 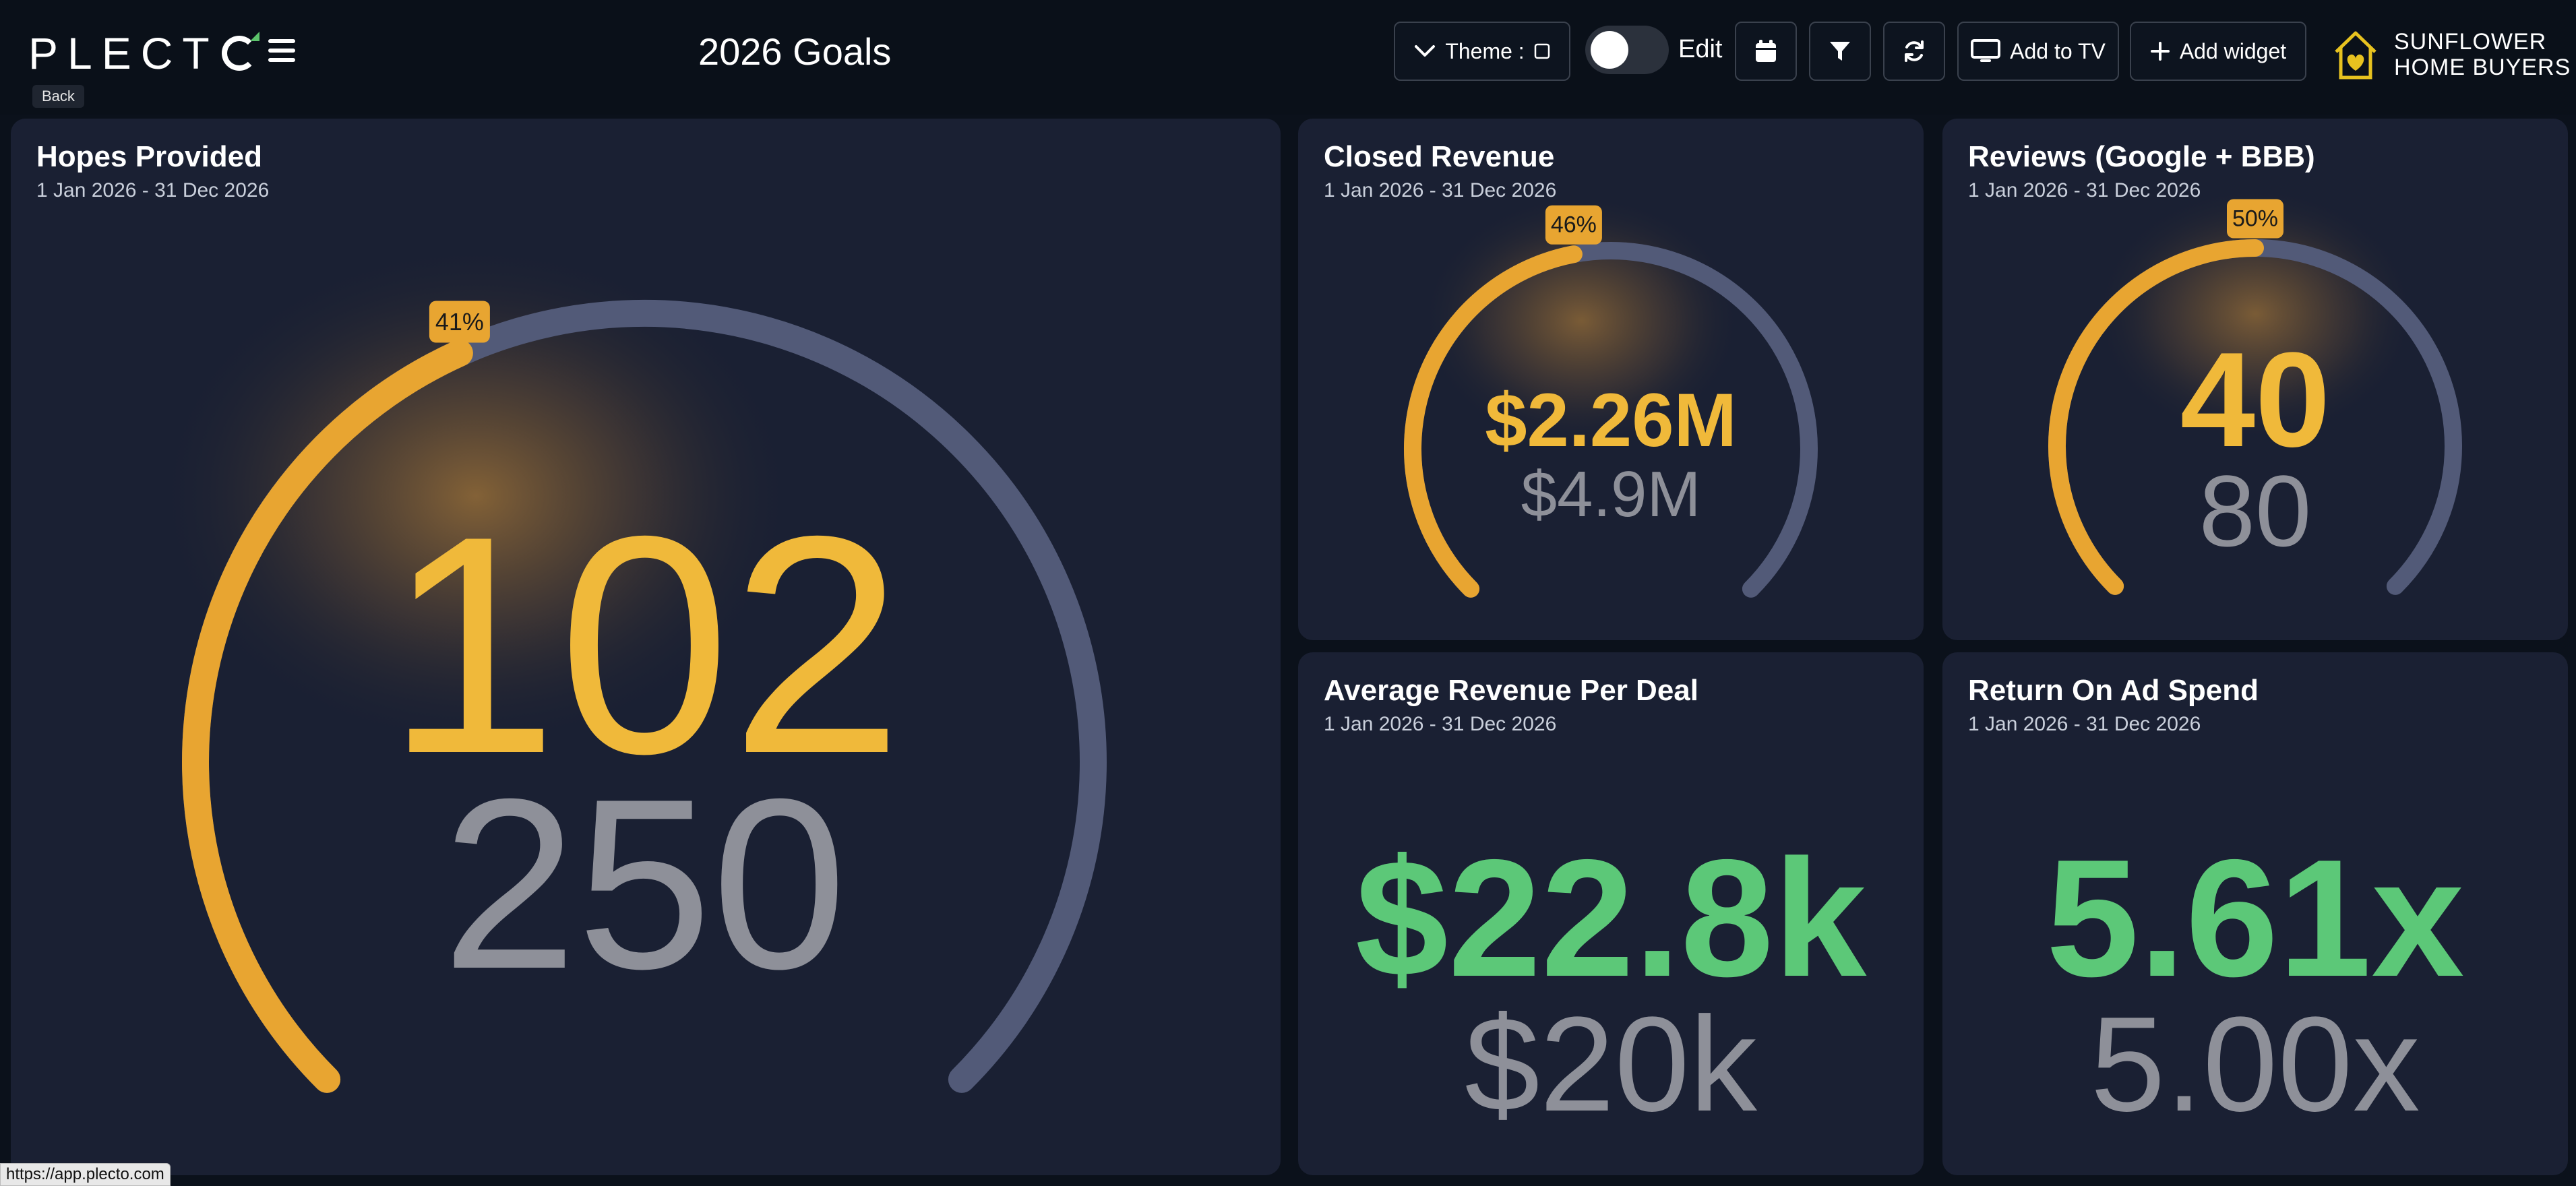 I want to click on add-widget-button: Add widget, so click(x=2218, y=51).